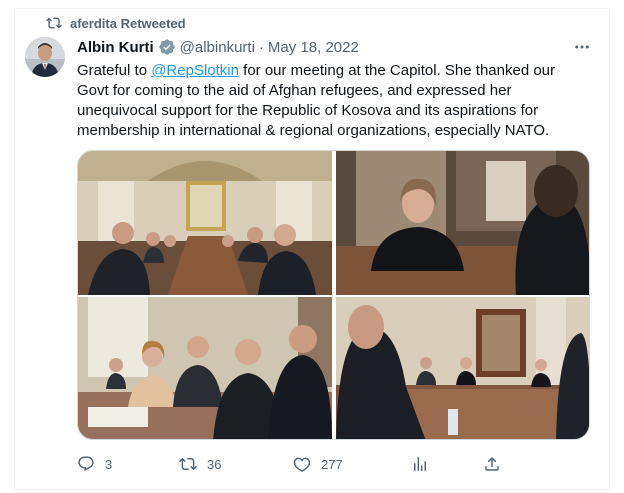 The width and height of the screenshot is (624, 493). I want to click on share-button, so click(492, 464).